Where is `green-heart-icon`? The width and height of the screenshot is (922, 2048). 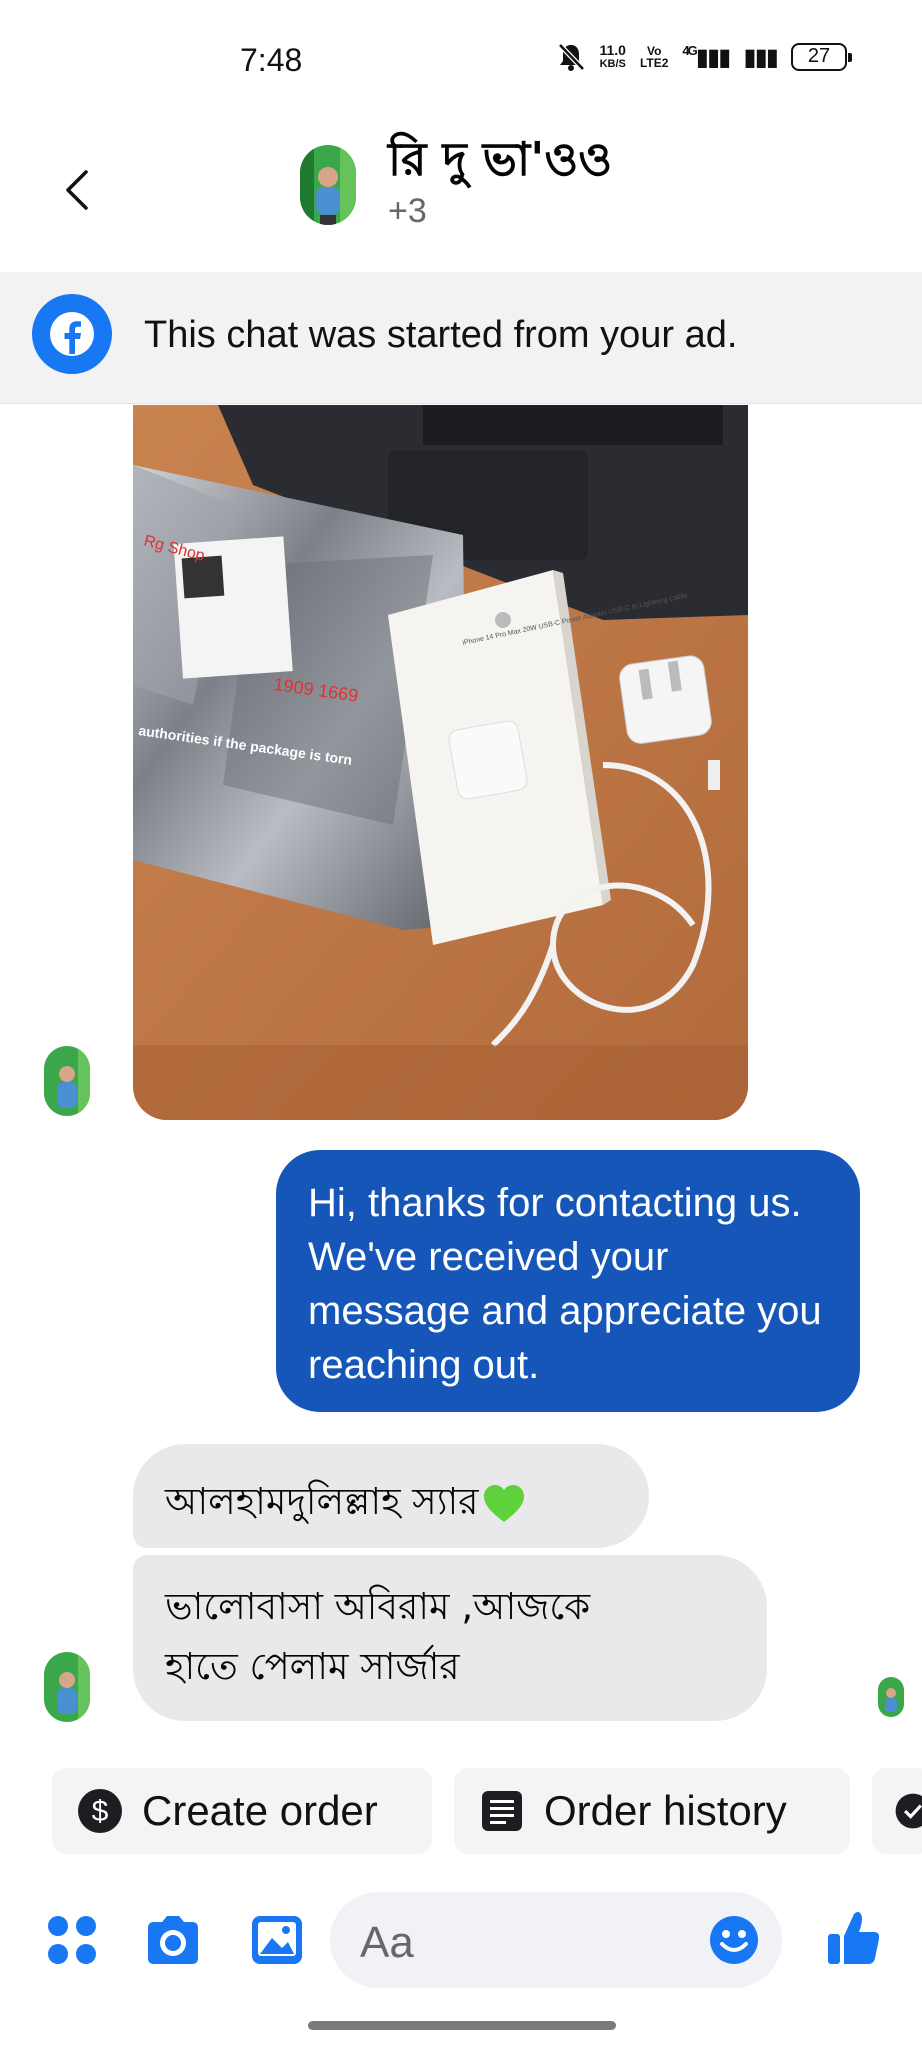 green-heart-icon is located at coordinates (503, 1503).